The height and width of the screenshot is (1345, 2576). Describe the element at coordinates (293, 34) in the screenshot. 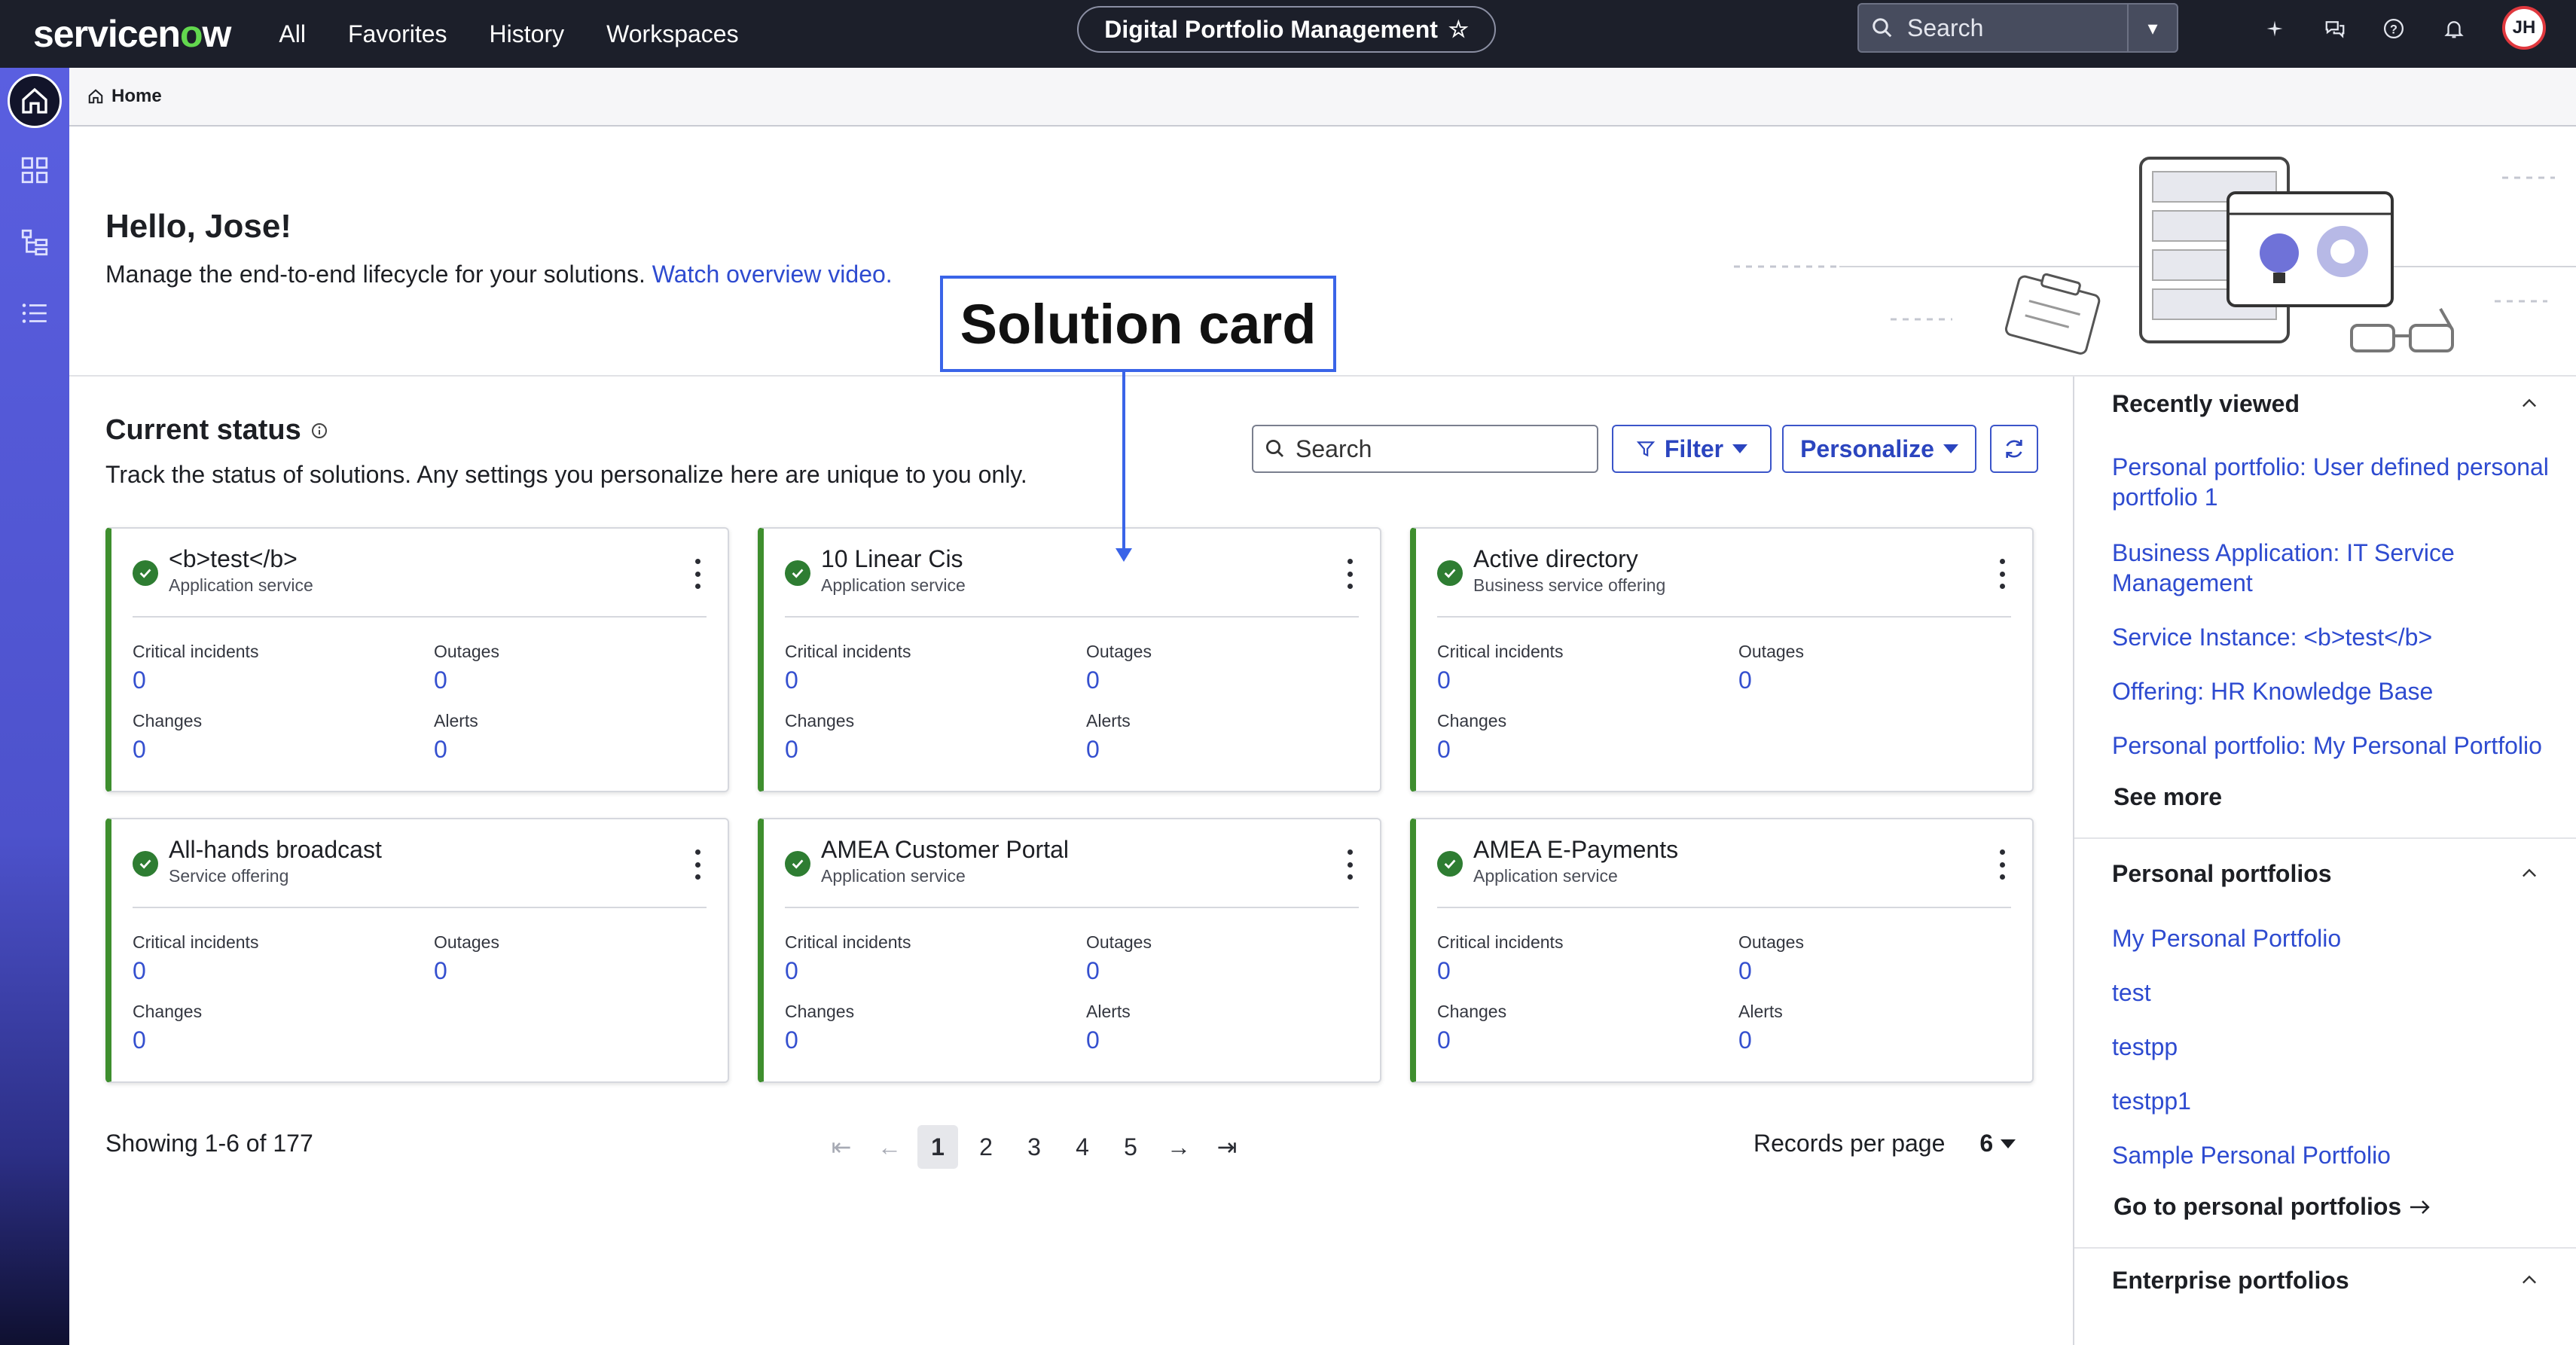

I see `nav-all: All` at that location.